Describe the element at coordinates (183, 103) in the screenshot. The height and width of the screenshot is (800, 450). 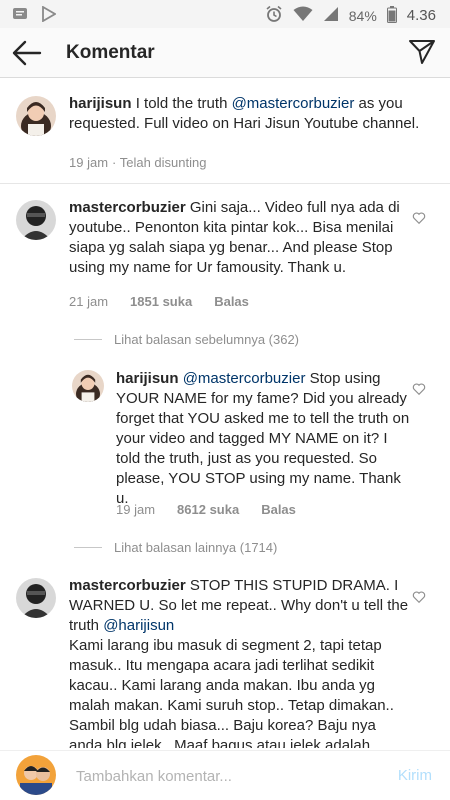
I see `caption-text-part: I told the truth` at that location.